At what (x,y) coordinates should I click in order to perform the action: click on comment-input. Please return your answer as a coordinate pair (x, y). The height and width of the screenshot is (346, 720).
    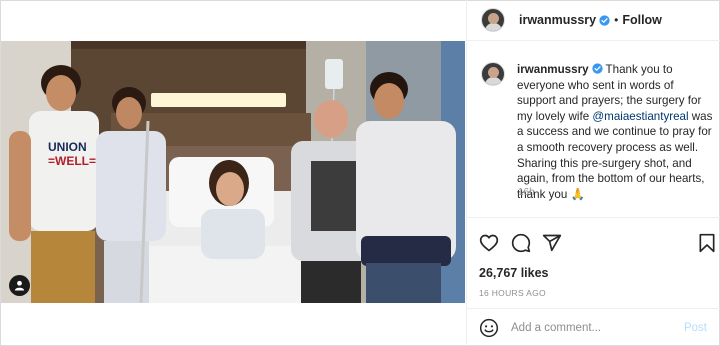
    Looking at the image, I should click on (591, 328).